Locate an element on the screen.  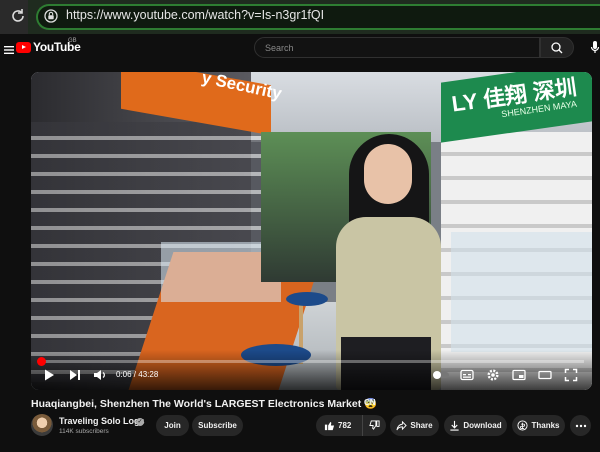
microphone-icon is located at coordinates (592, 47).